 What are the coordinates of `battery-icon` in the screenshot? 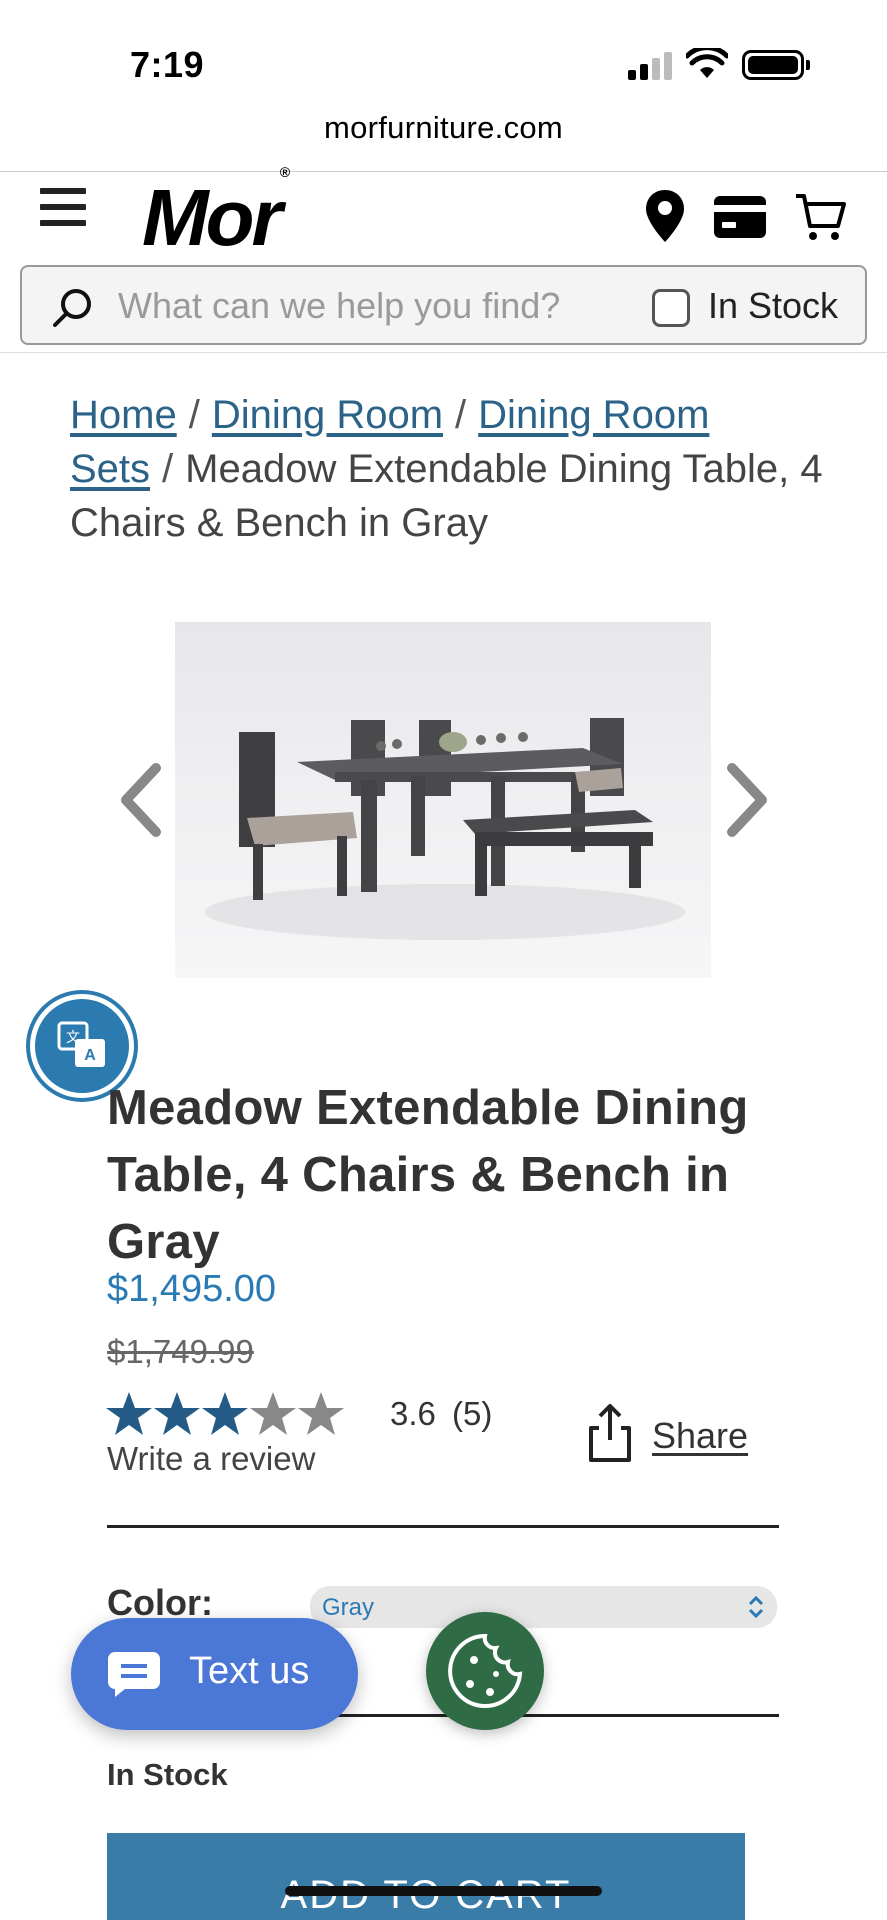 It's located at (773, 65).